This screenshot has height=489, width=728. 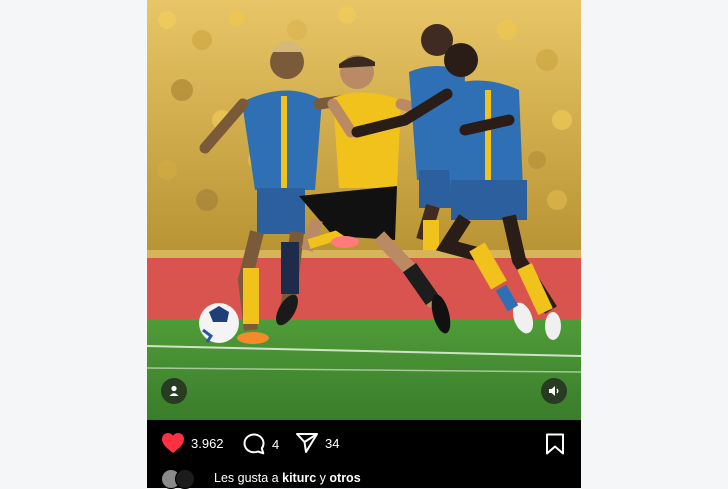 I want to click on soccer-ball, so click(x=219, y=323).